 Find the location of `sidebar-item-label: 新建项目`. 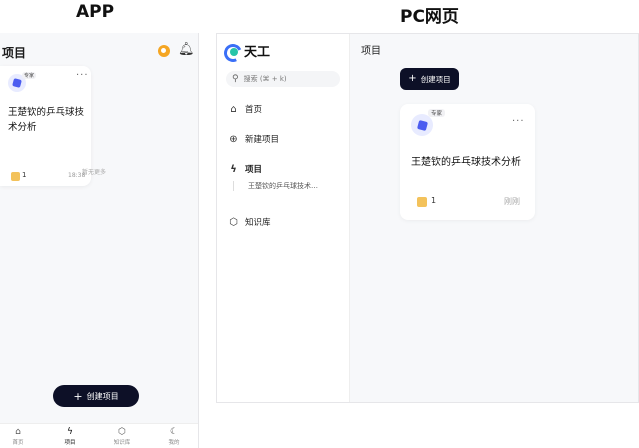

sidebar-item-label: 新建项目 is located at coordinates (262, 140).